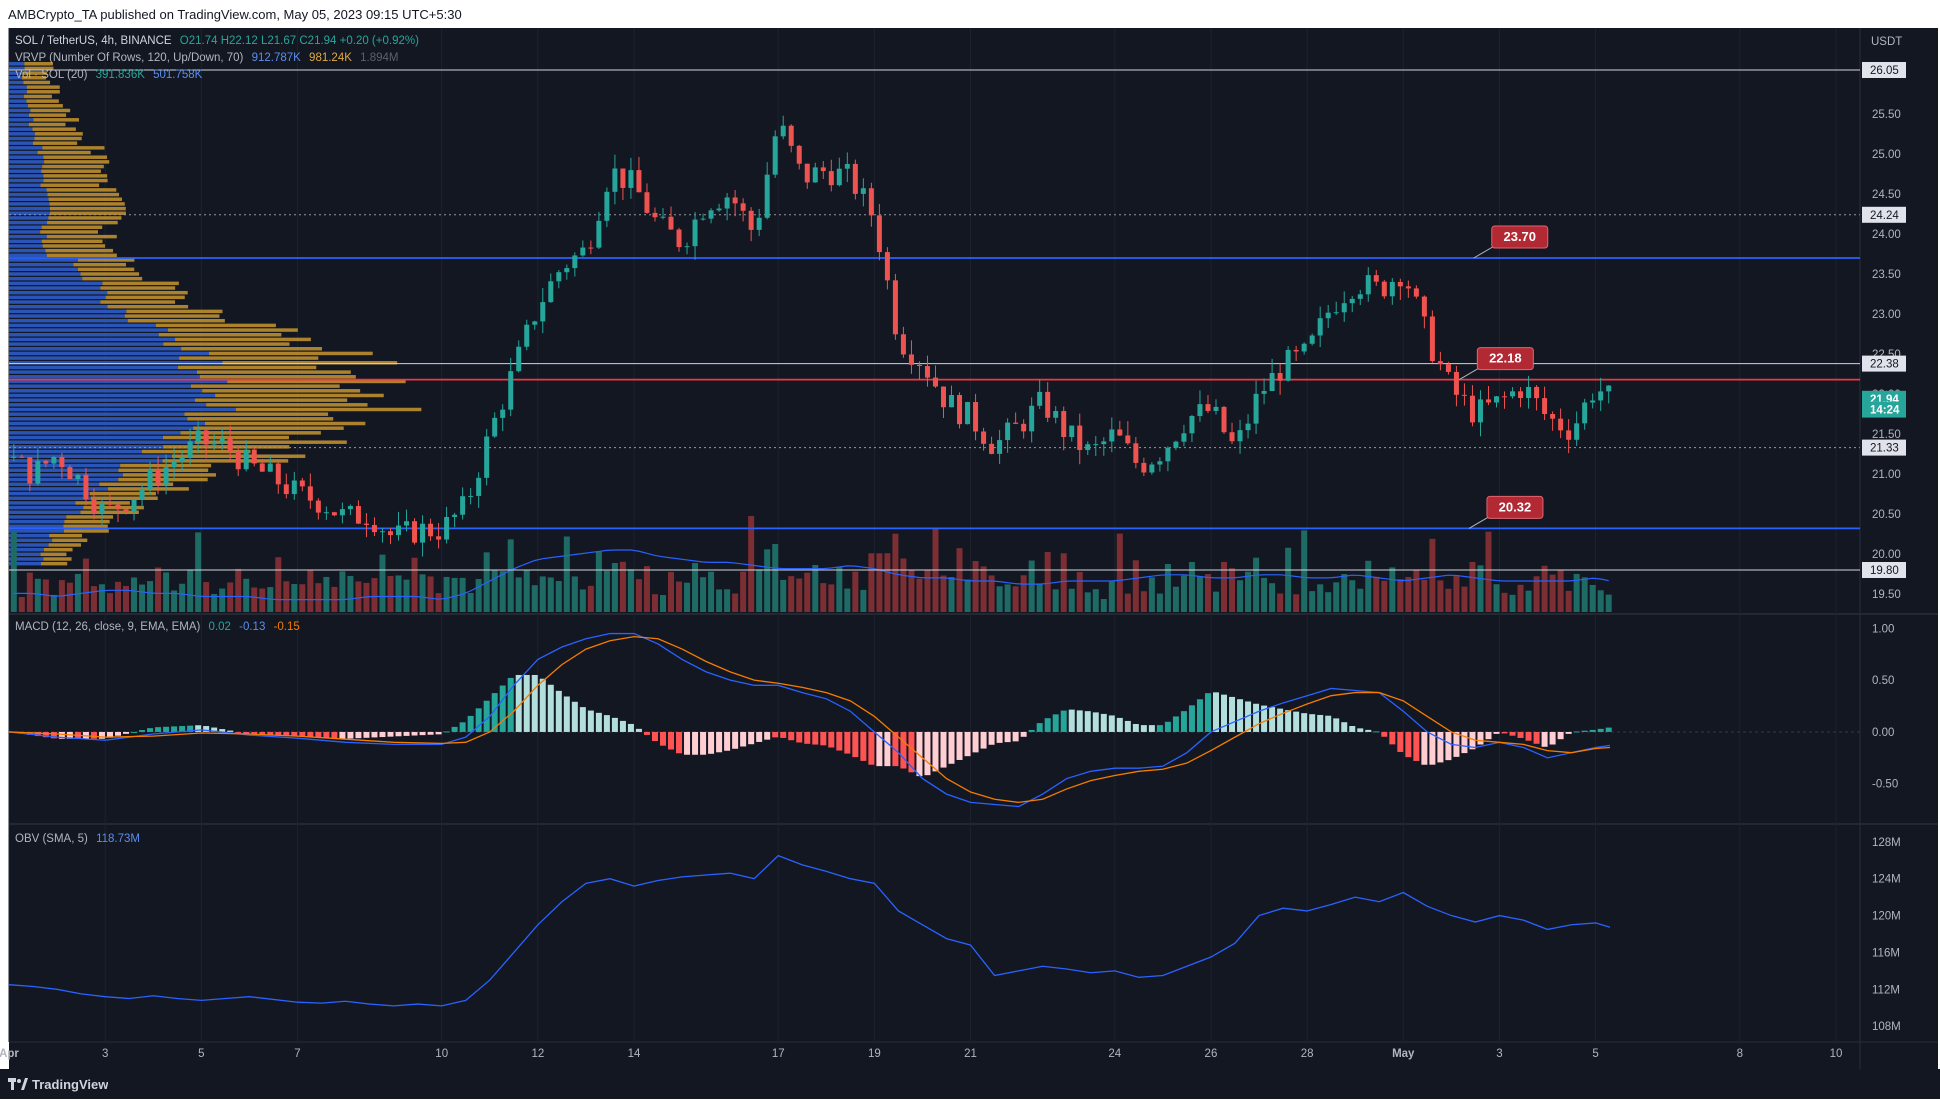 The height and width of the screenshot is (1100, 1940). I want to click on tradingview-logo-icon: TradingView, so click(58, 1084).